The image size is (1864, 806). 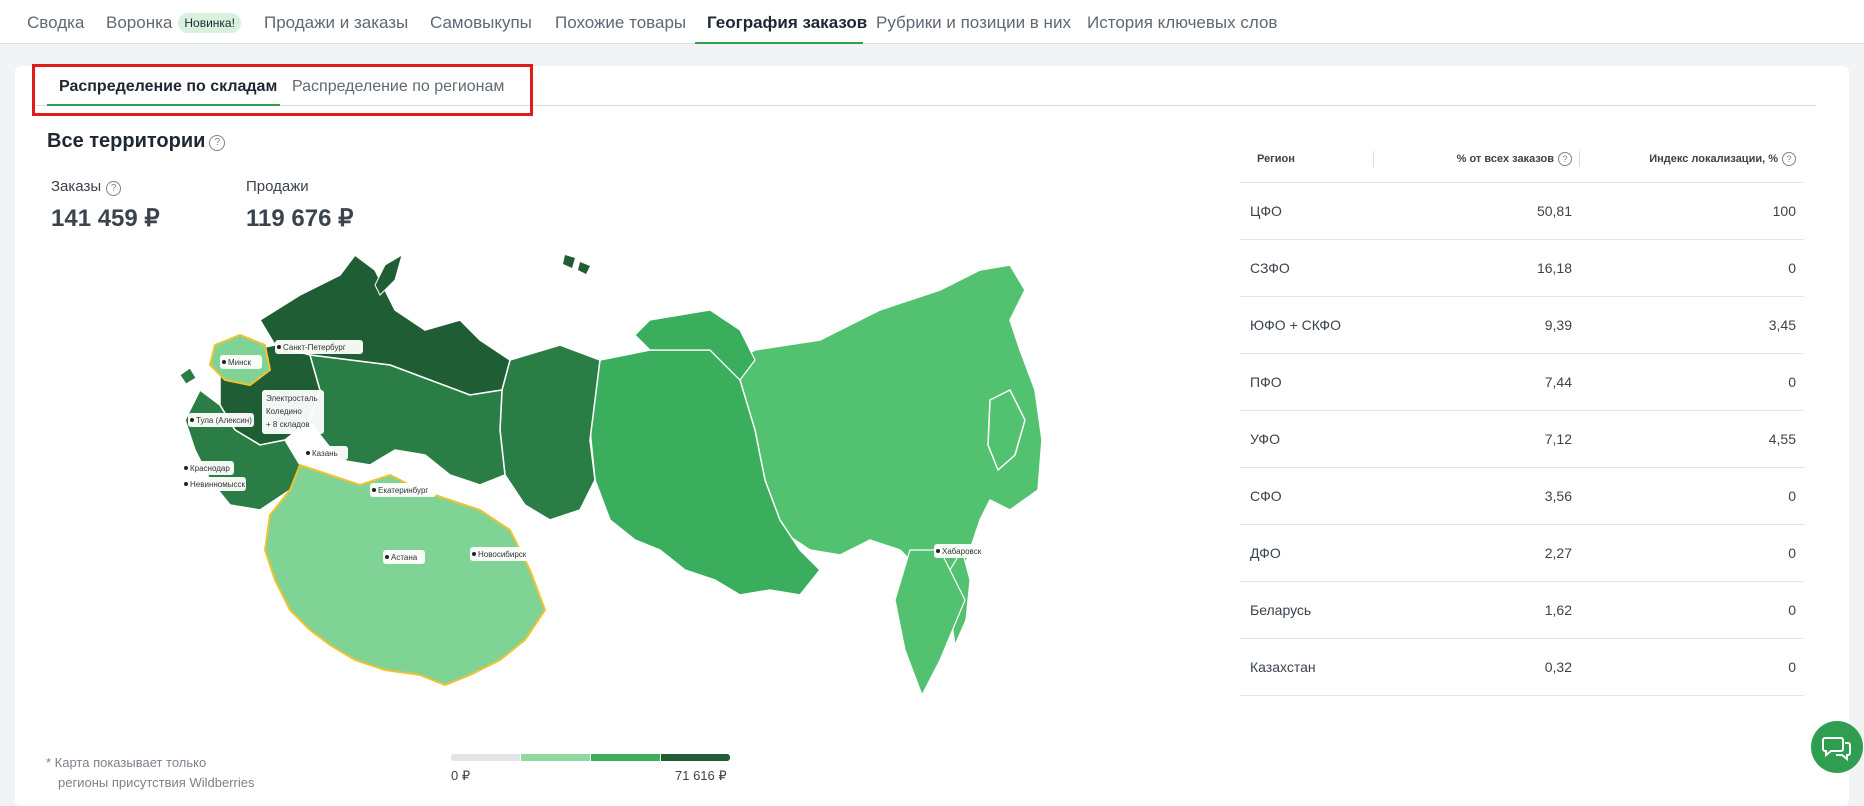 What do you see at coordinates (105, 218) in the screenshot?
I see `orders-value: 141 459 ₽` at bounding box center [105, 218].